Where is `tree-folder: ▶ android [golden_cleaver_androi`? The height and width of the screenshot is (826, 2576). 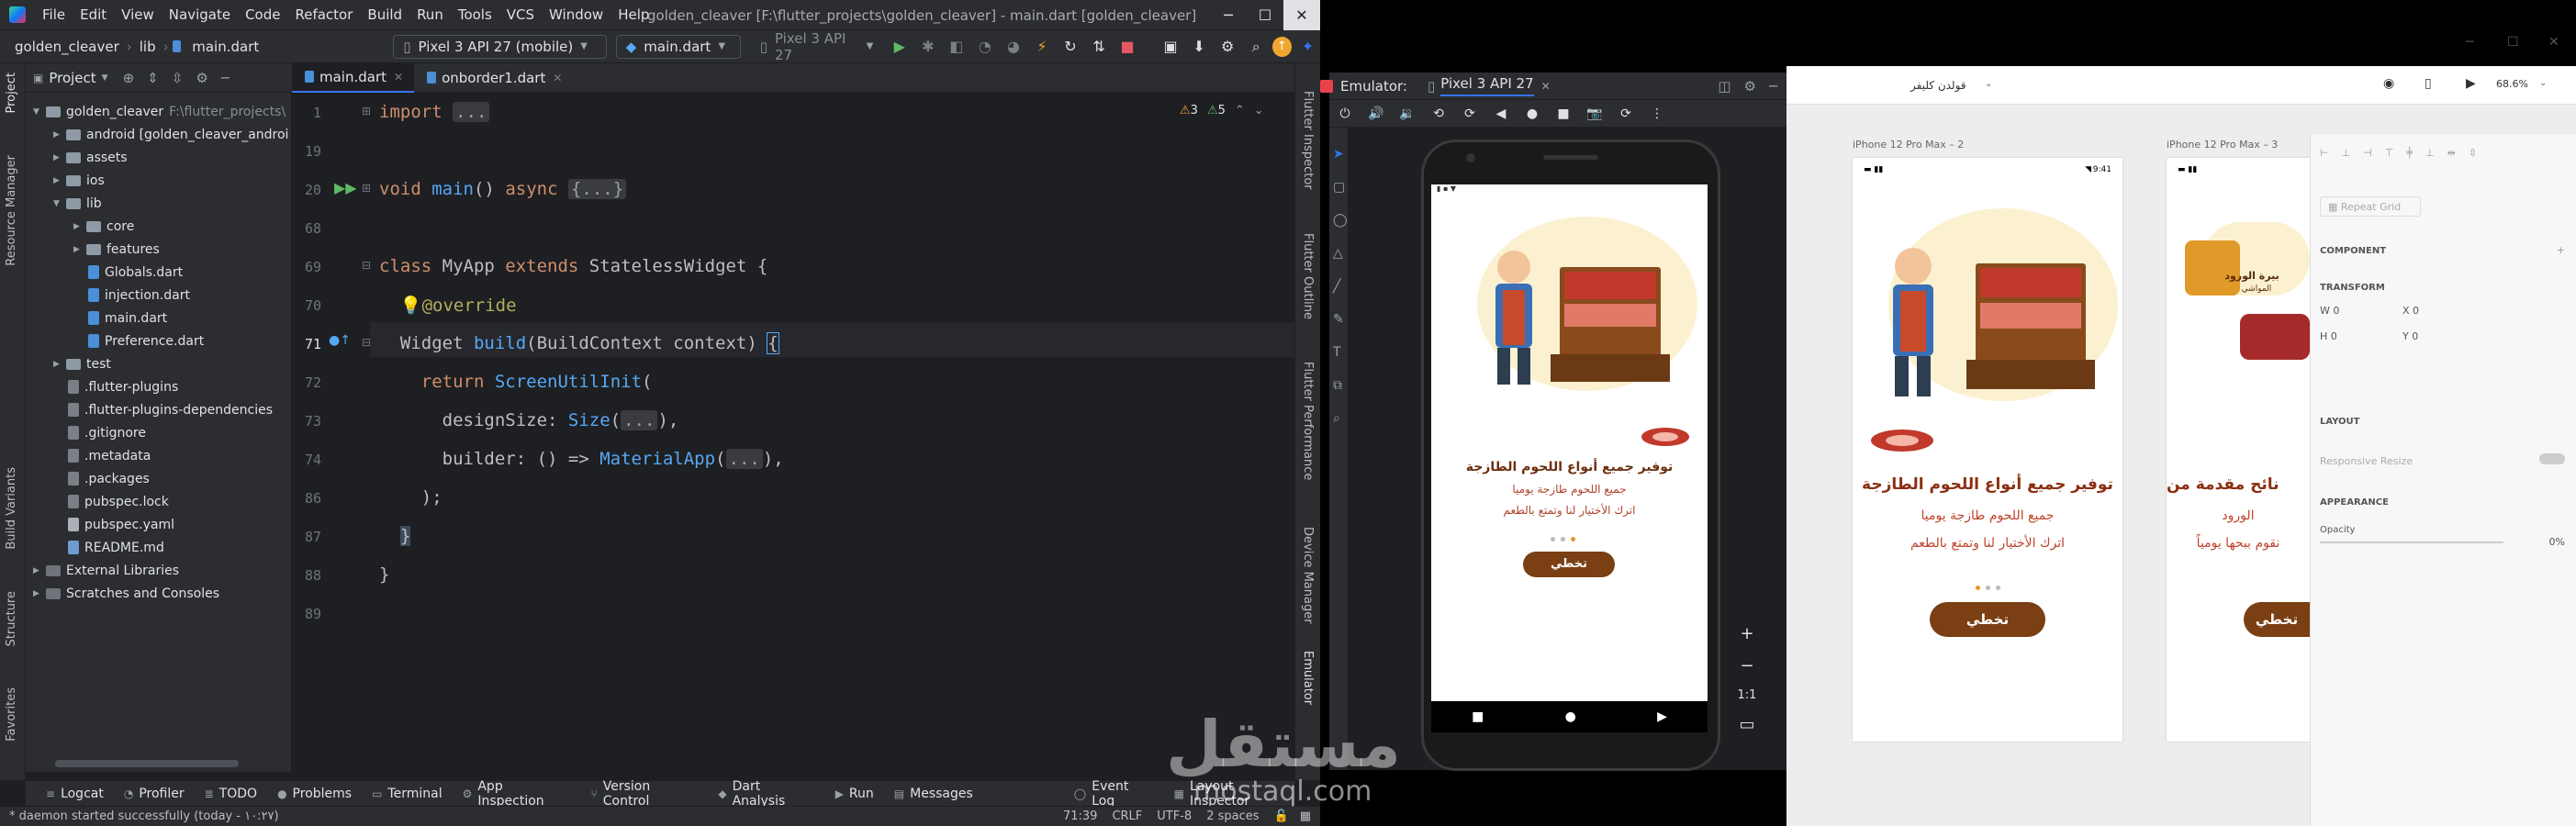
tree-folder: ▶ android [golden_cleaver_androi is located at coordinates (170, 135).